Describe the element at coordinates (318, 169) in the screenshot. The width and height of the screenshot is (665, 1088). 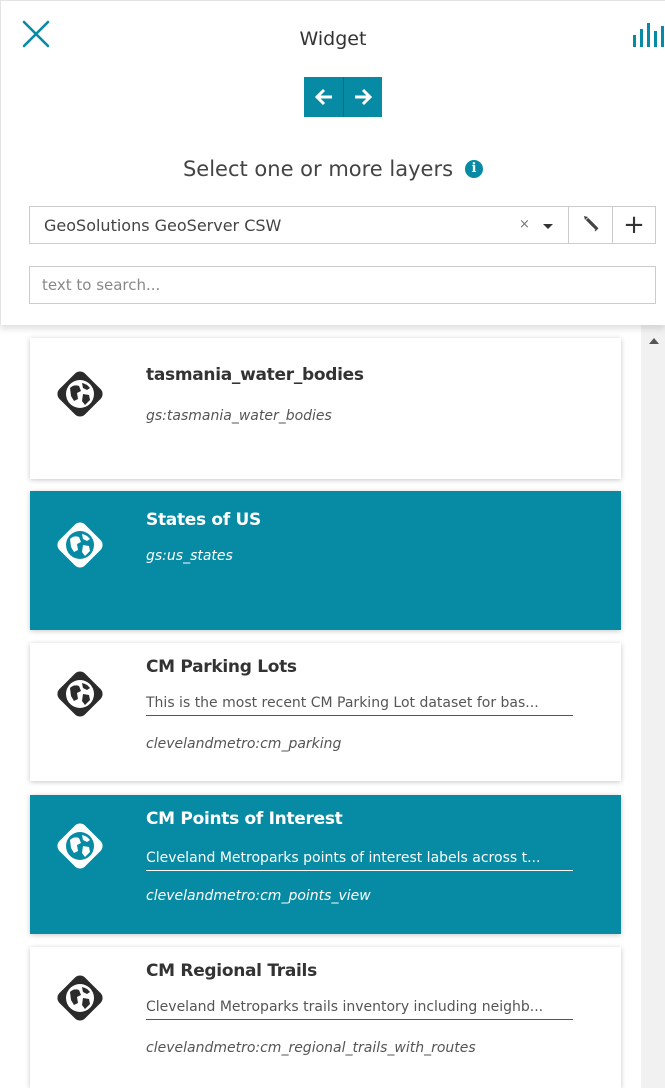
I see `select-layers-label: Select one or more layers` at that location.